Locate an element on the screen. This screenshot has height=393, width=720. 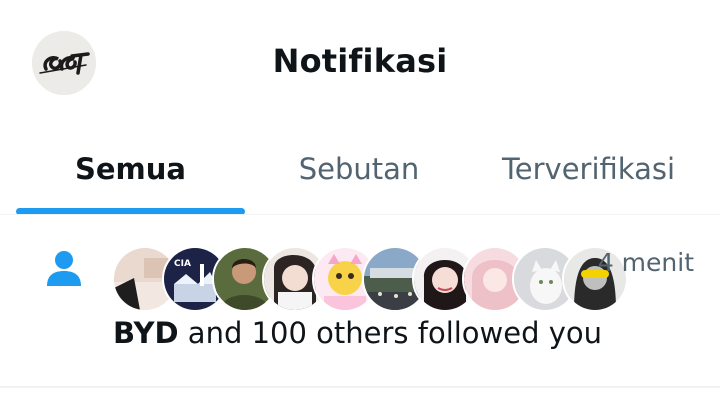
notification-time: 4 menit is located at coordinates (645, 262).